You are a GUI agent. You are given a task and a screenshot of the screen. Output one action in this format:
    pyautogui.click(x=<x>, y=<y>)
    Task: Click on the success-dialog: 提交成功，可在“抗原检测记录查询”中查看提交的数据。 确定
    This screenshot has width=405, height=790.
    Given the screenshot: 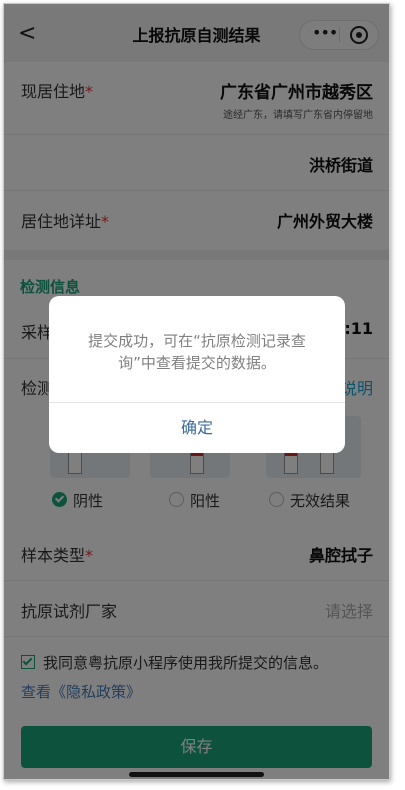 What is the action you would take?
    pyautogui.click(x=197, y=374)
    